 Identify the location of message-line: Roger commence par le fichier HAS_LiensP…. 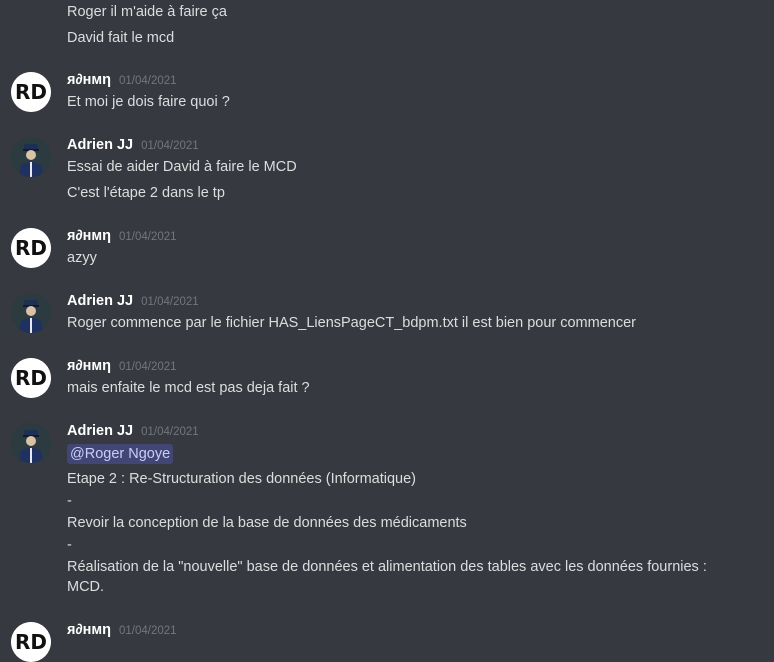
(351, 323).